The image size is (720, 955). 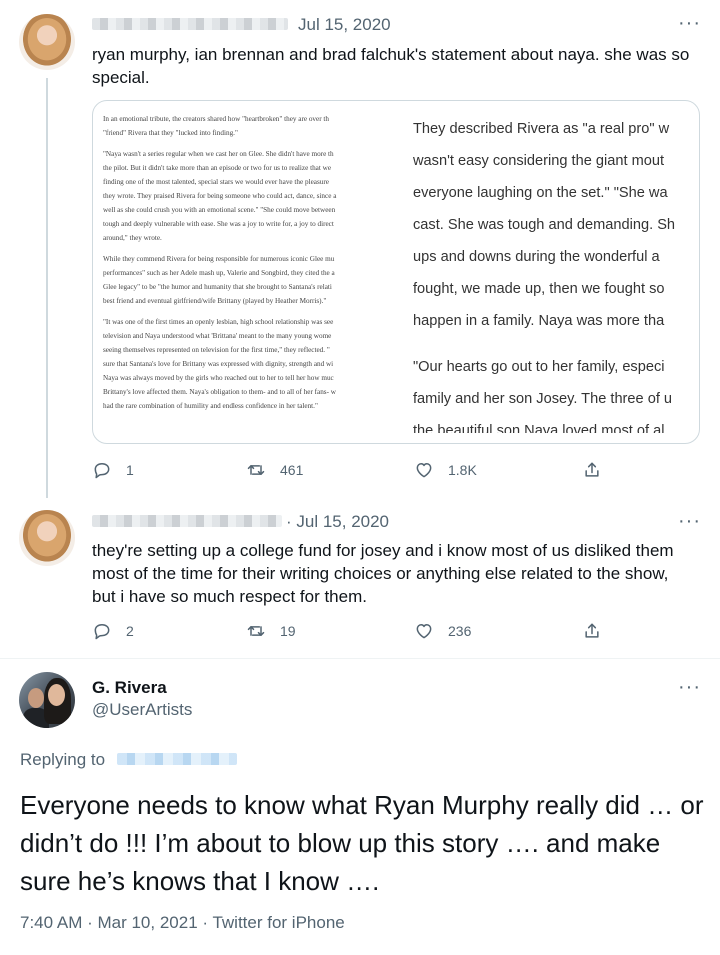 I want to click on reply-count: 2, so click(x=130, y=631).